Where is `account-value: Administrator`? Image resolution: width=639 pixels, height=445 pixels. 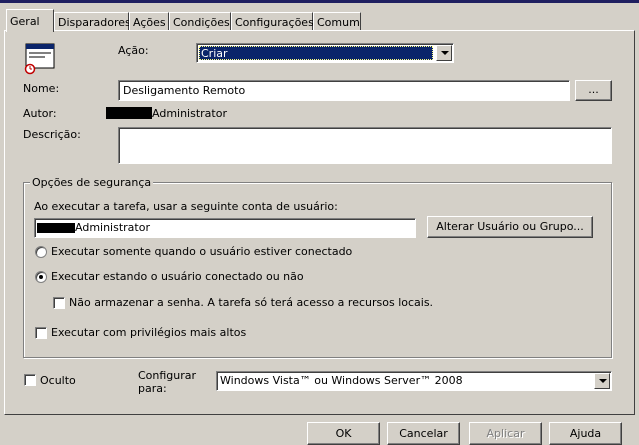 account-value: Administrator is located at coordinates (112, 227).